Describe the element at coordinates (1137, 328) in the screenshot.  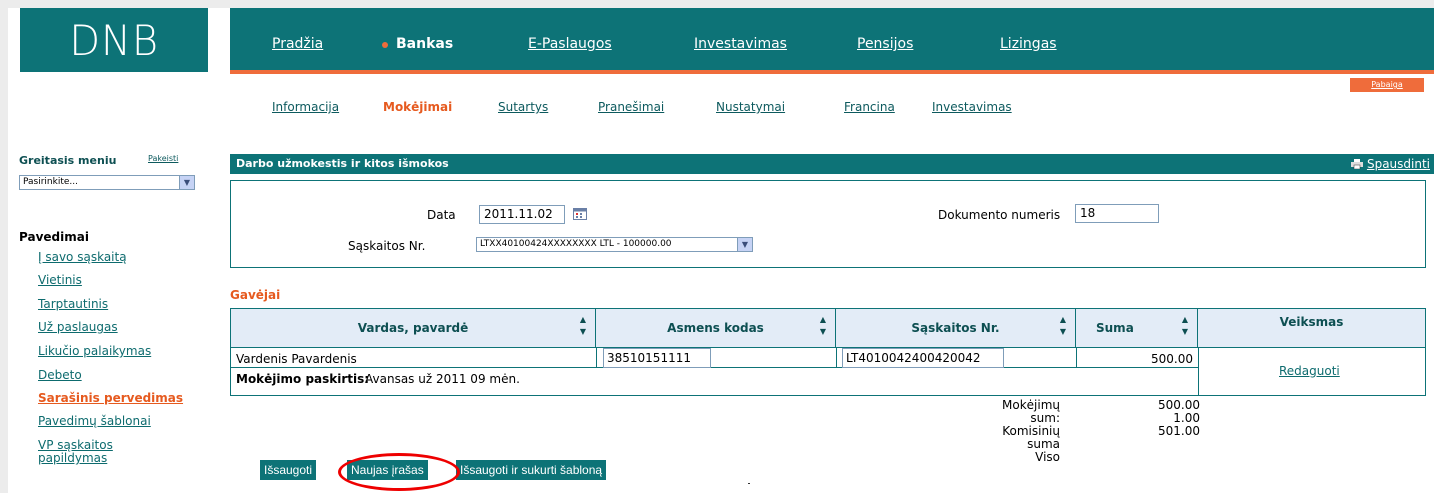
I see `column-header-amount: Suma ▲ ▼` at that location.